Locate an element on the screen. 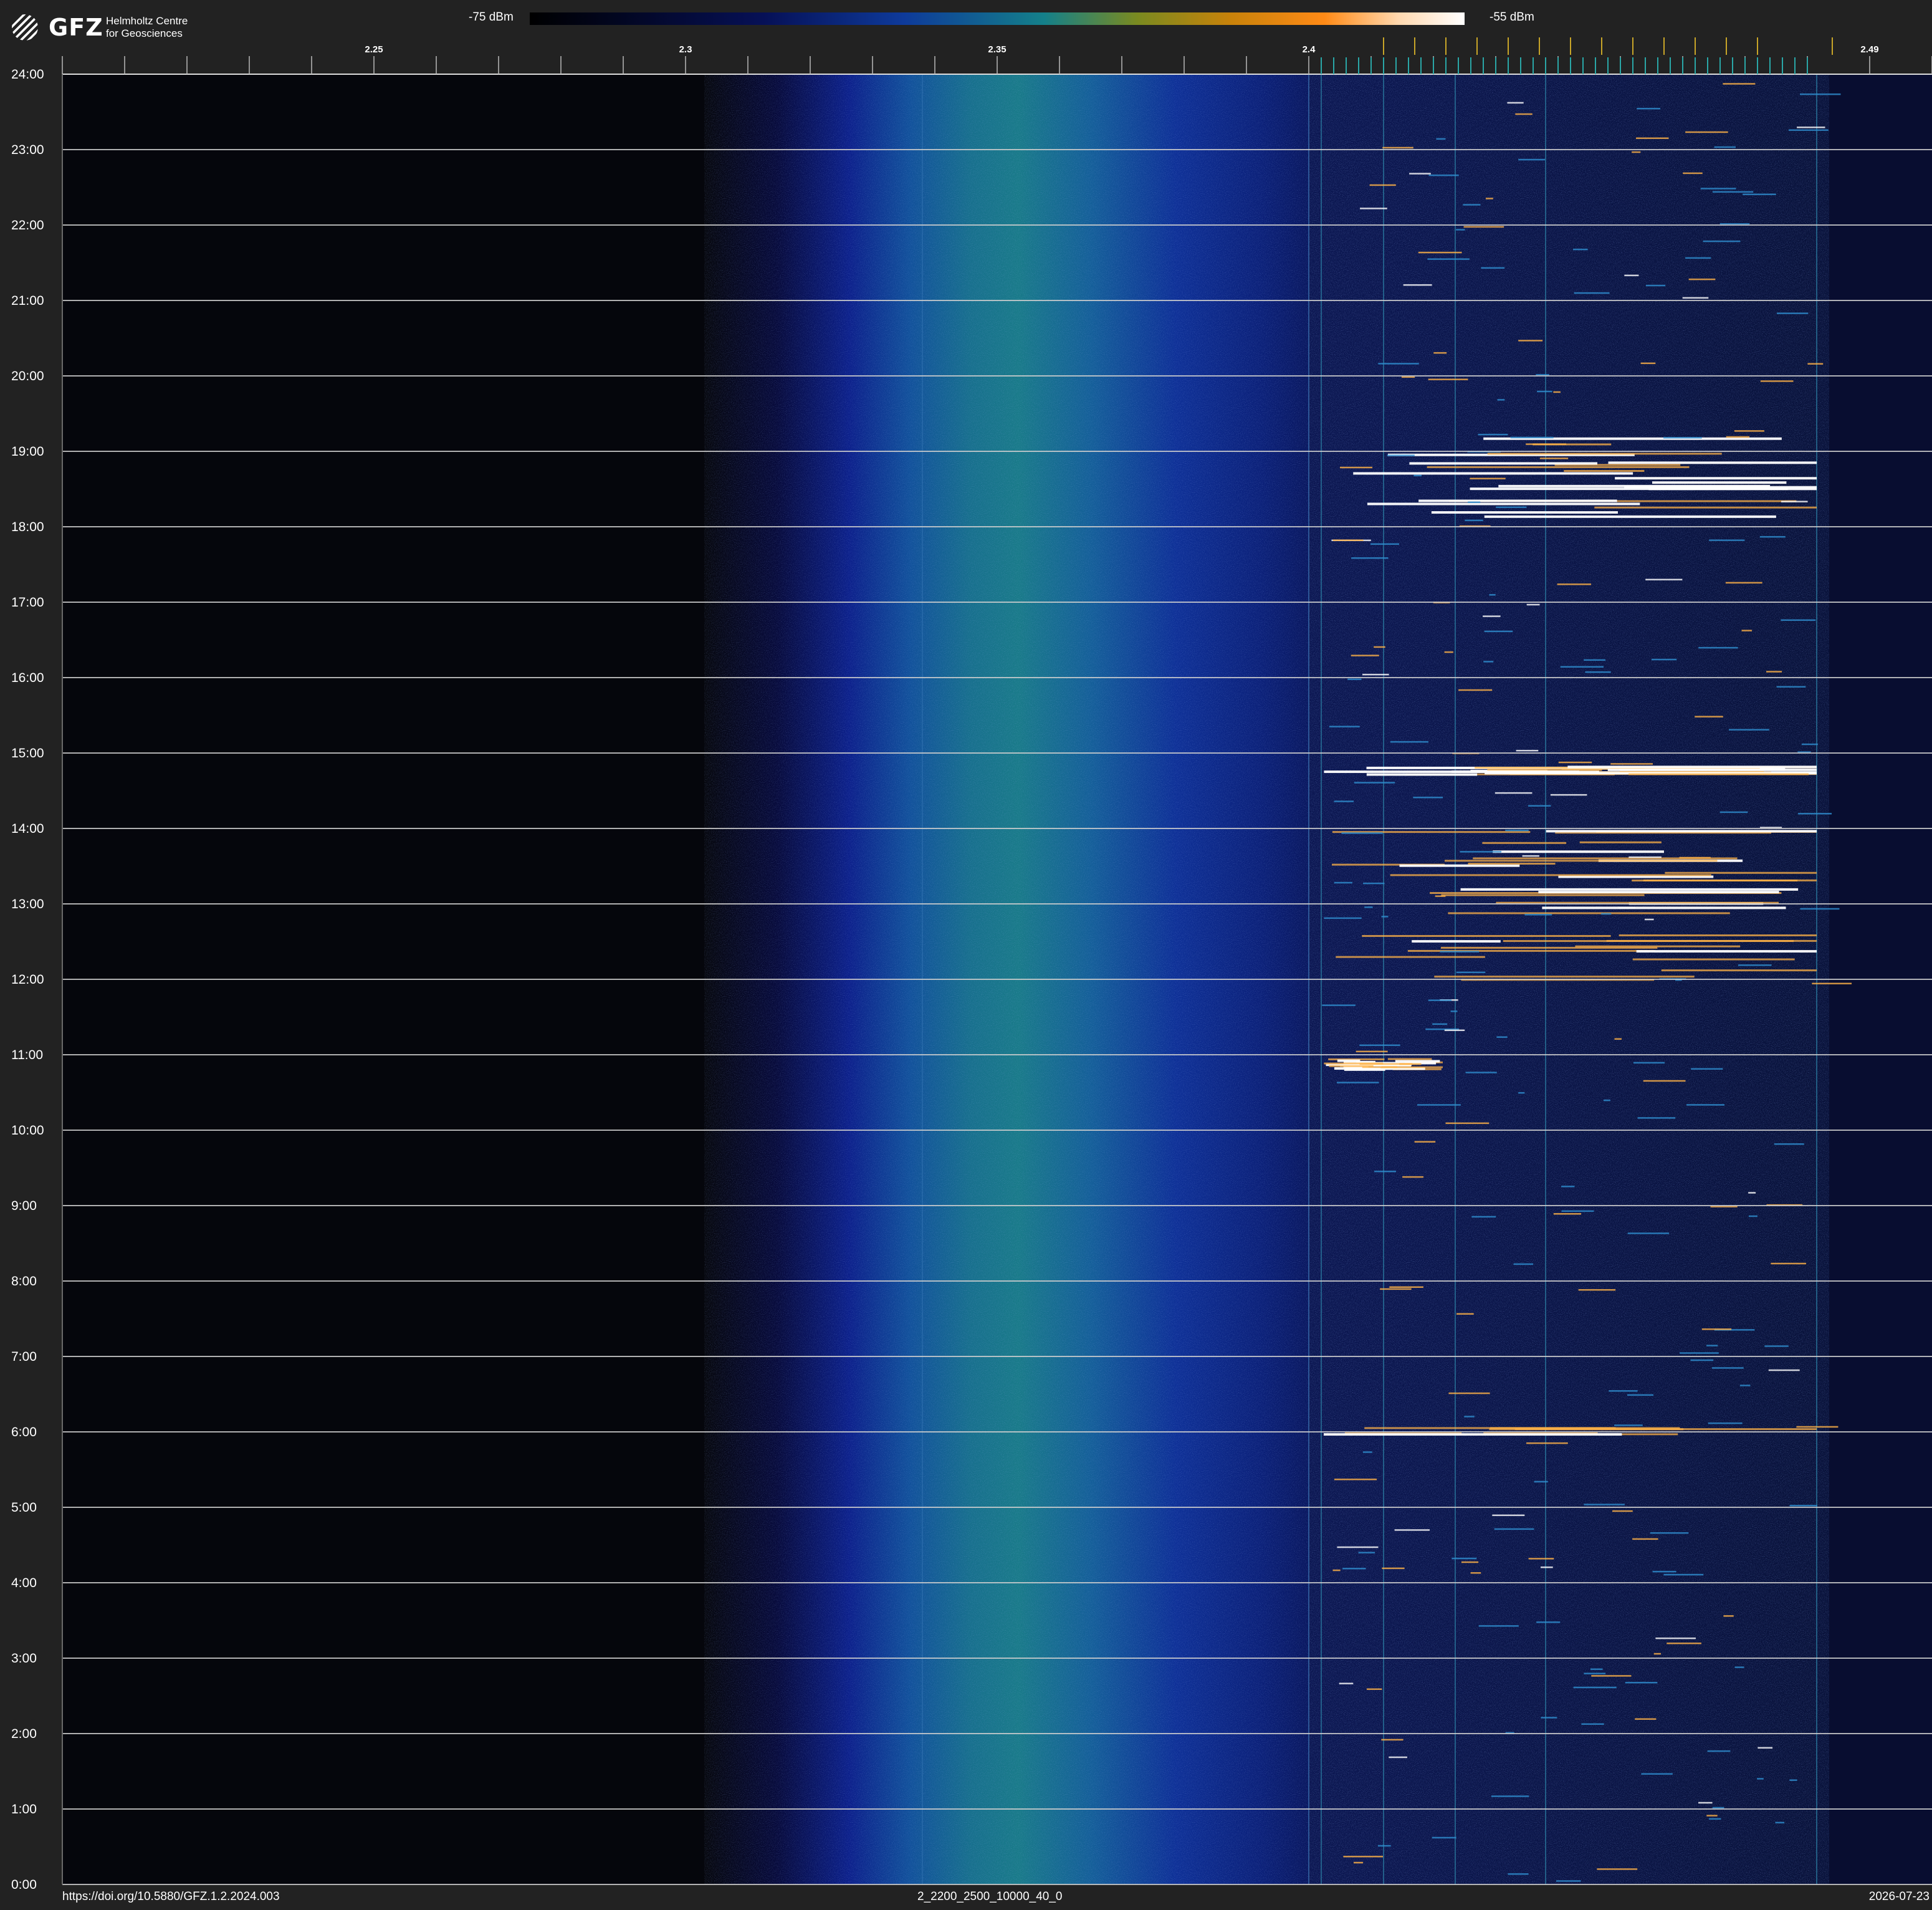 This screenshot has width=1932, height=1910. y-tick-label: 12:00 is located at coordinates (27, 979).